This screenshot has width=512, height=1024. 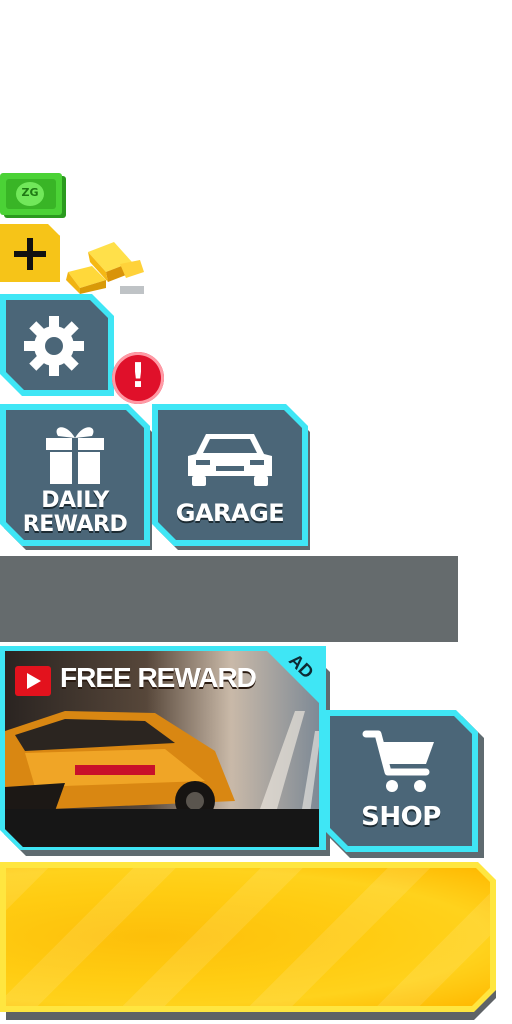 What do you see at coordinates (400, 762) in the screenshot?
I see `cart-icon` at bounding box center [400, 762].